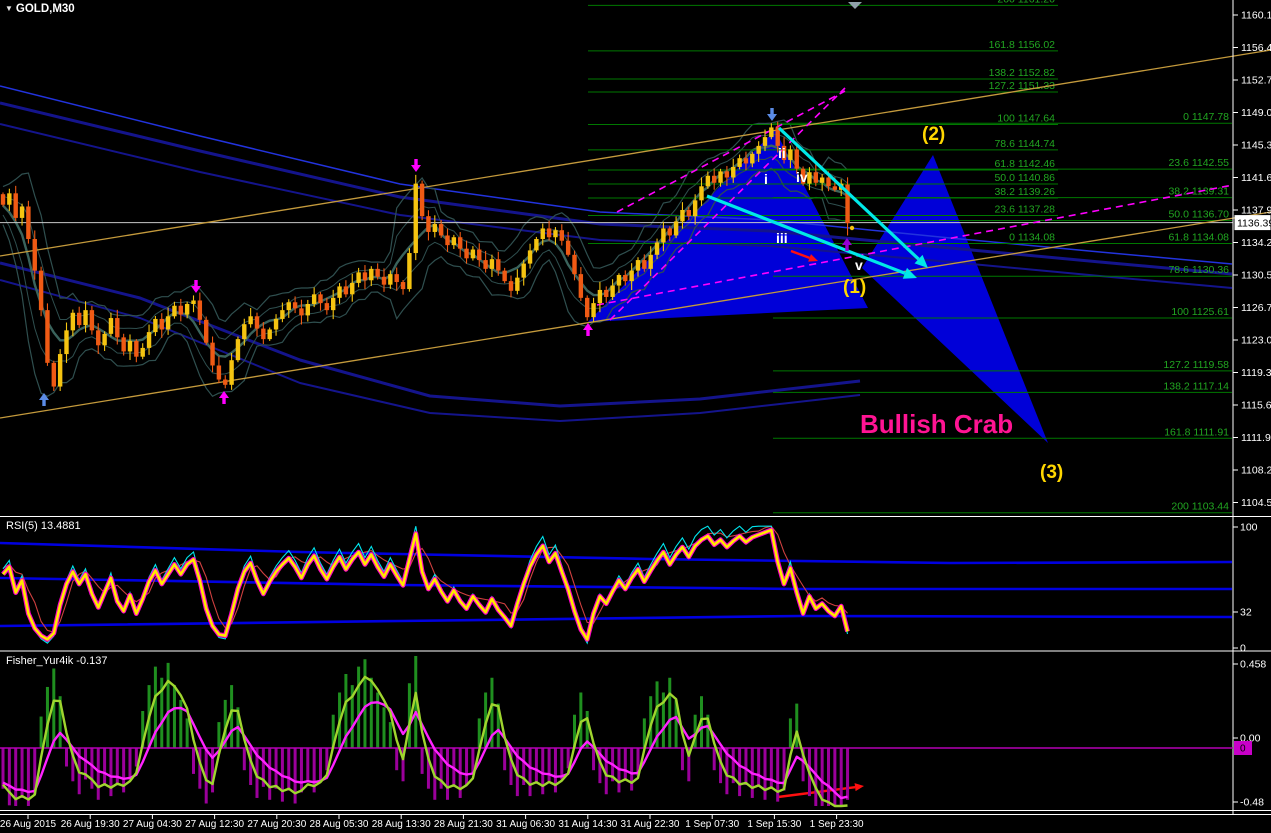 Image resolution: width=1271 pixels, height=833 pixels. What do you see at coordinates (1256, 276) in the screenshot?
I see `price-axis-label: 1130.50` at bounding box center [1256, 276].